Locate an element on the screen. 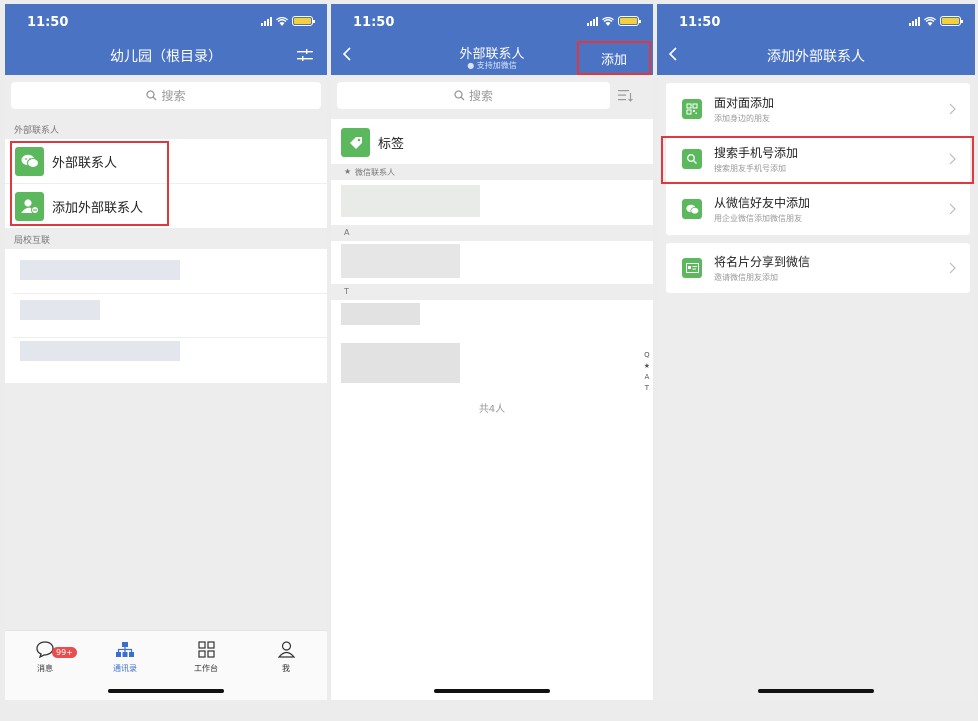  option-share-card: 将名片分享到微信 邀请微信朋友添加 is located at coordinates (818, 268).